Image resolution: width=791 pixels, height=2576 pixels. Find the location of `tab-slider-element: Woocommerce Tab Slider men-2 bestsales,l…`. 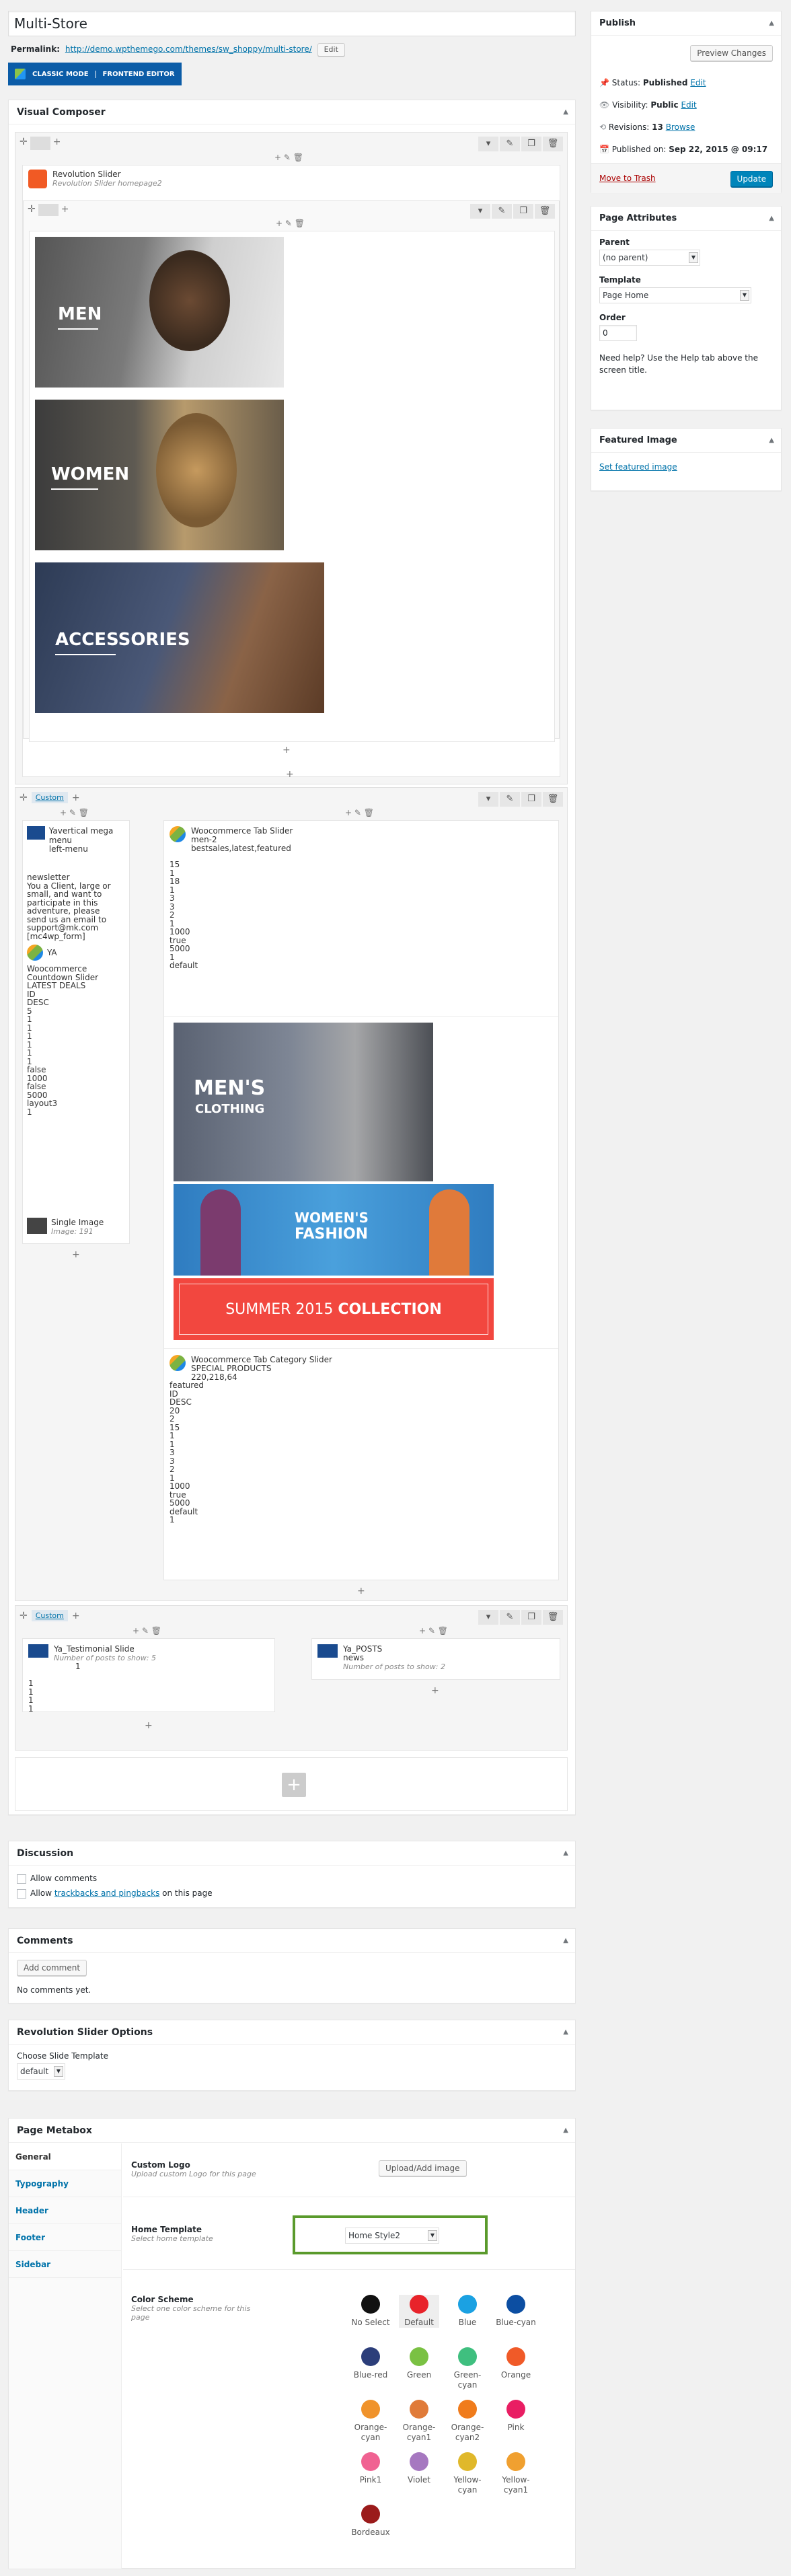

tab-slider-element: Woocommerce Tab Slider men-2 bestsales,l… is located at coordinates (361, 898).